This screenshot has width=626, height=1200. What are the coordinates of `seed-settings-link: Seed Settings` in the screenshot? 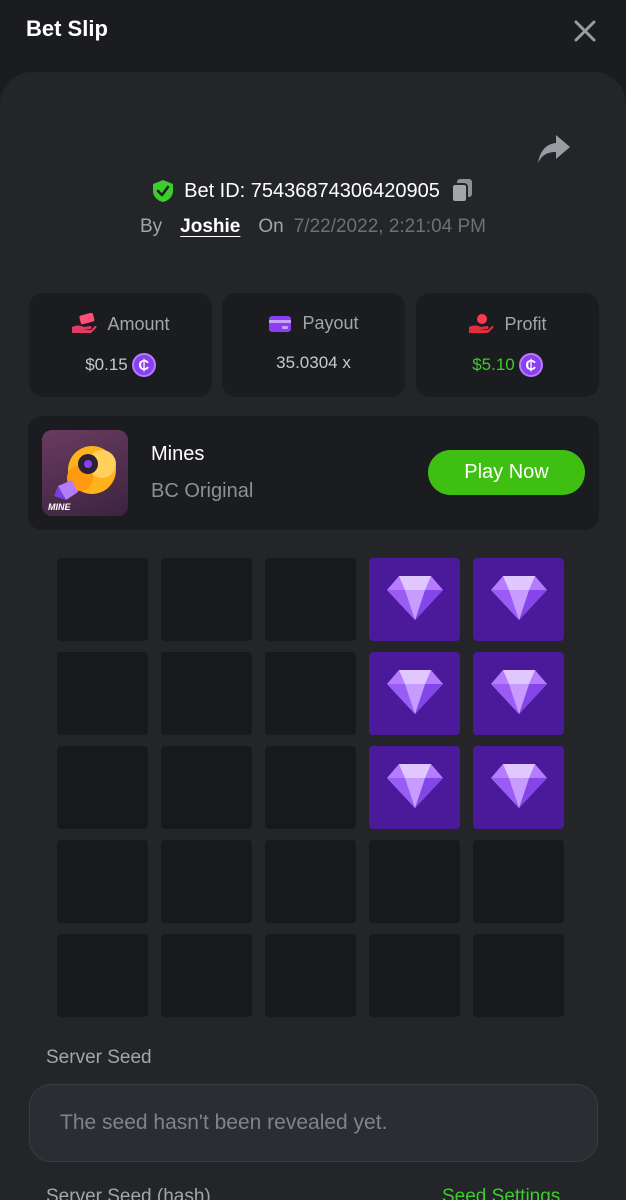 It's located at (501, 1193).